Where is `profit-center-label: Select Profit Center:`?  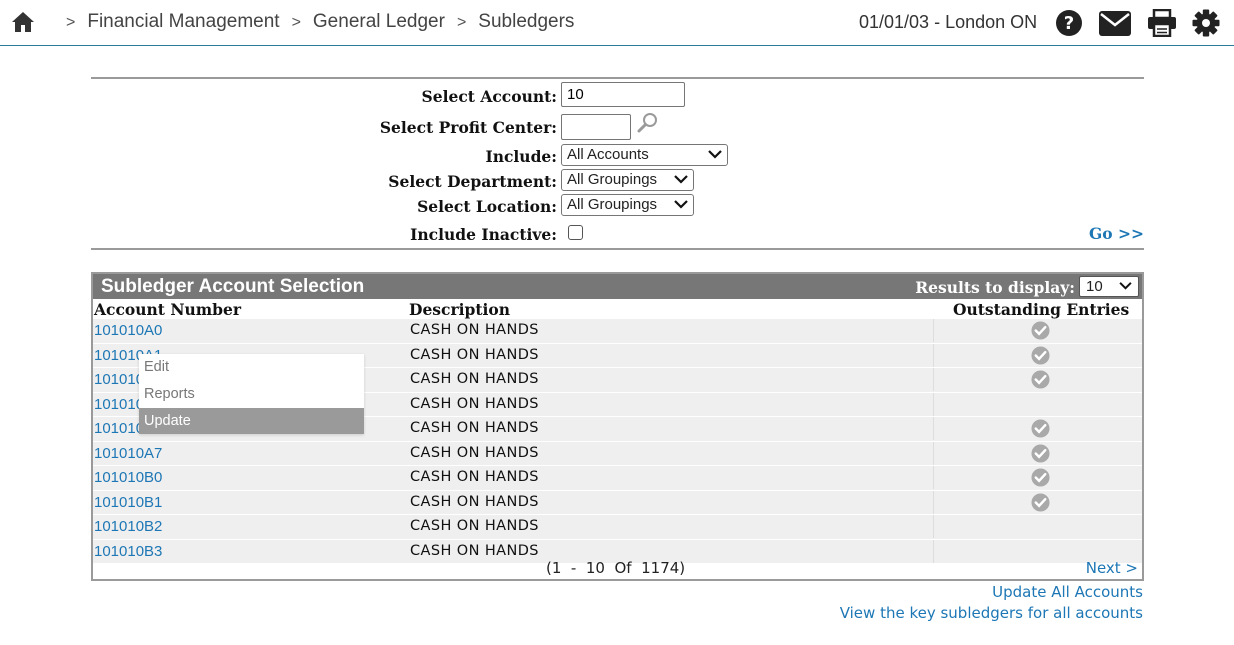
profit-center-label: Select Profit Center: is located at coordinates (468, 127).